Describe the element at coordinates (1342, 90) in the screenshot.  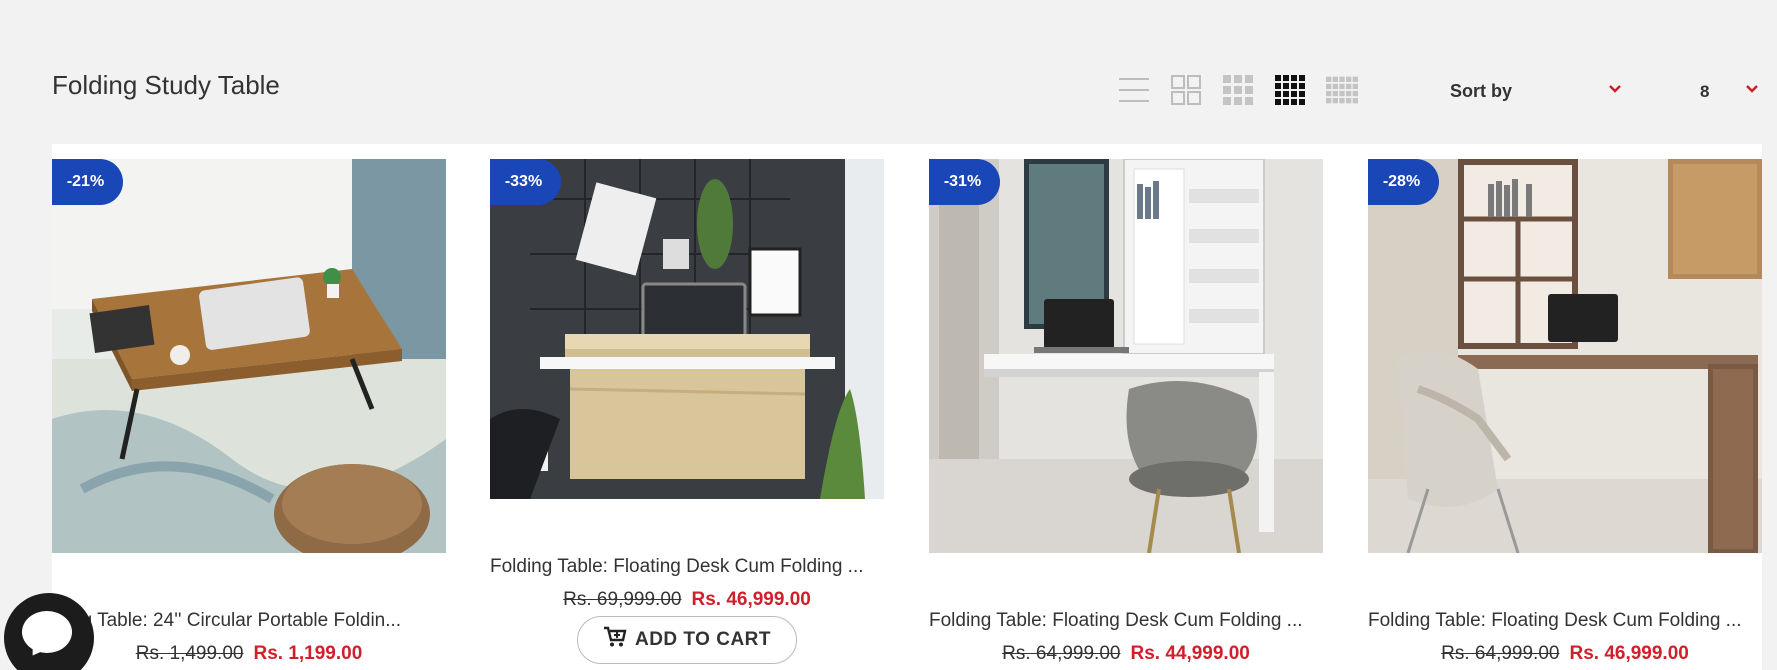
I see `grid-5-icon` at that location.